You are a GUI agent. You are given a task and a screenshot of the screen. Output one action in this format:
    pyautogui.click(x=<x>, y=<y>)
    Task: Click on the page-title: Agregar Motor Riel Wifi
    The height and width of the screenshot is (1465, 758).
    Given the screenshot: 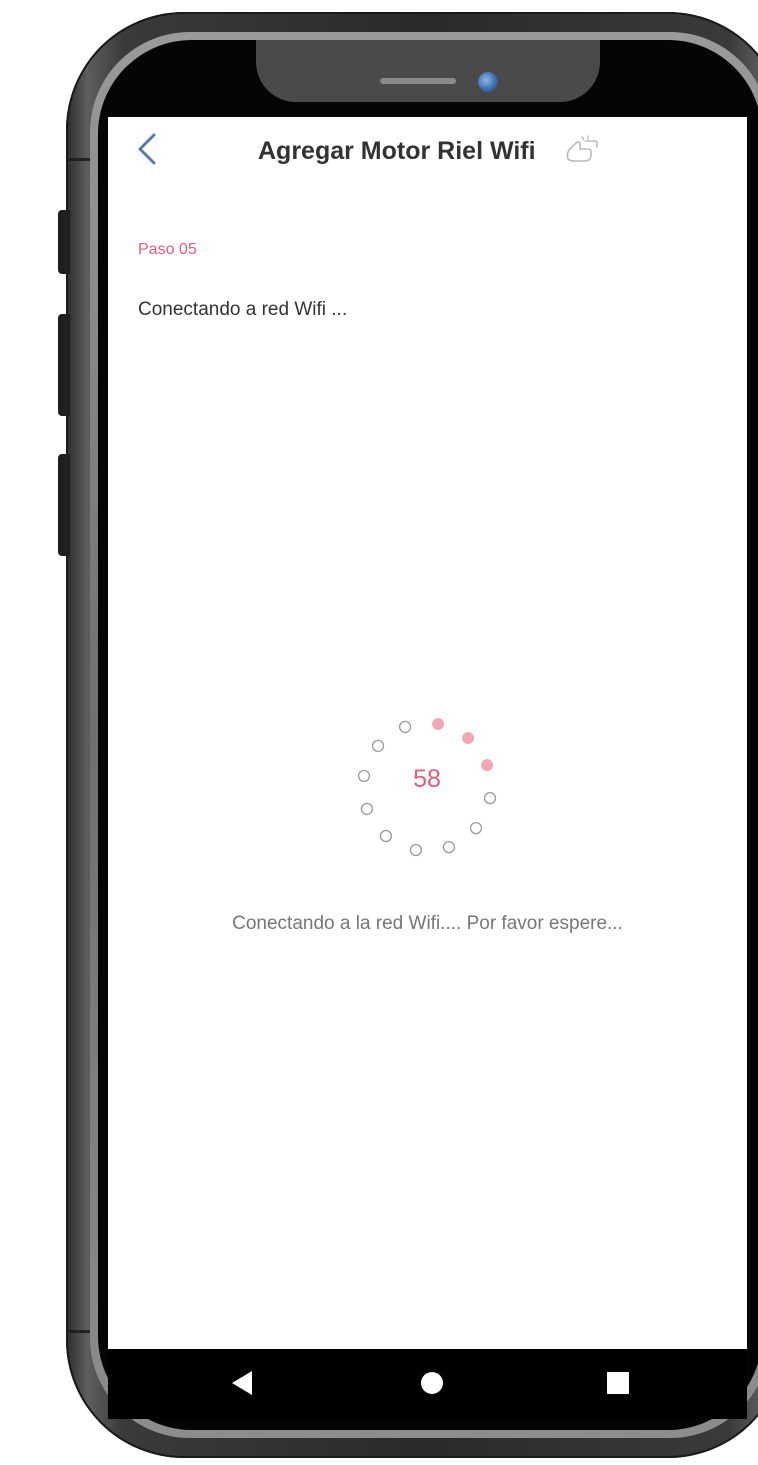 What is the action you would take?
    pyautogui.click(x=397, y=151)
    